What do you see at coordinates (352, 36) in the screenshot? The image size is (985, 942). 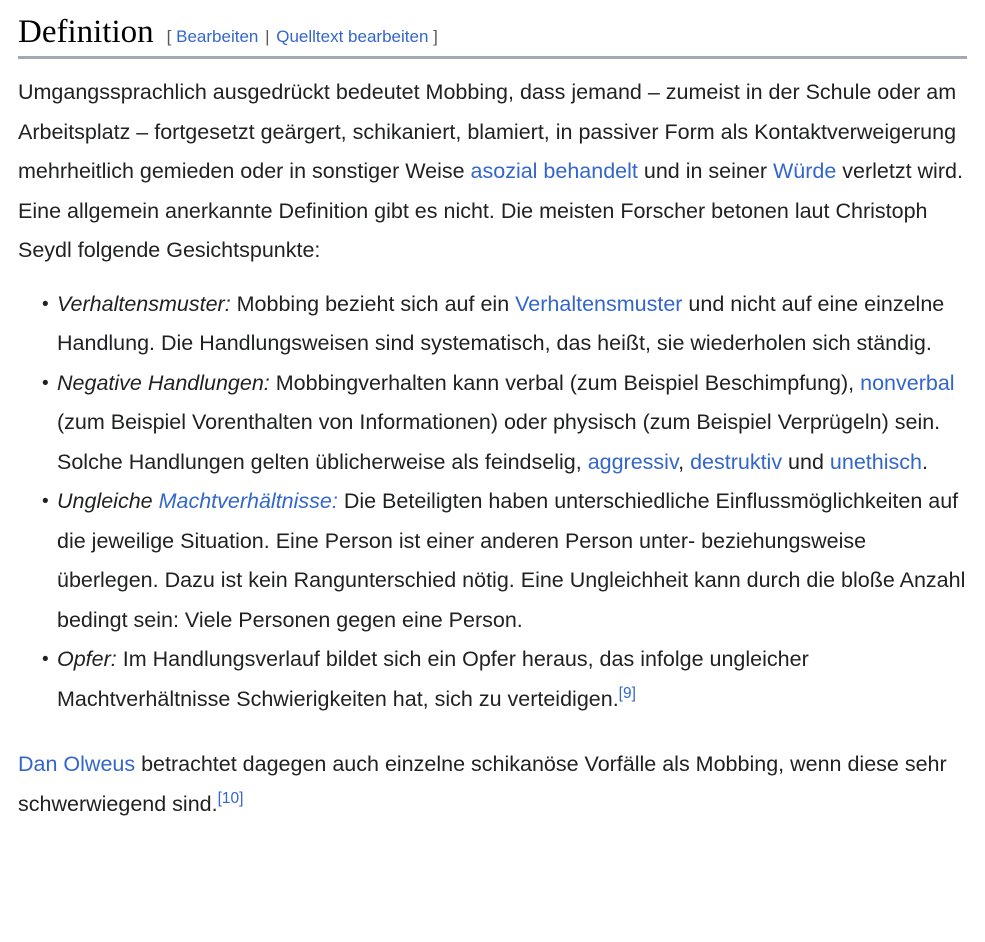 I see `edit-source-link: Quelltext bearbeiten` at bounding box center [352, 36].